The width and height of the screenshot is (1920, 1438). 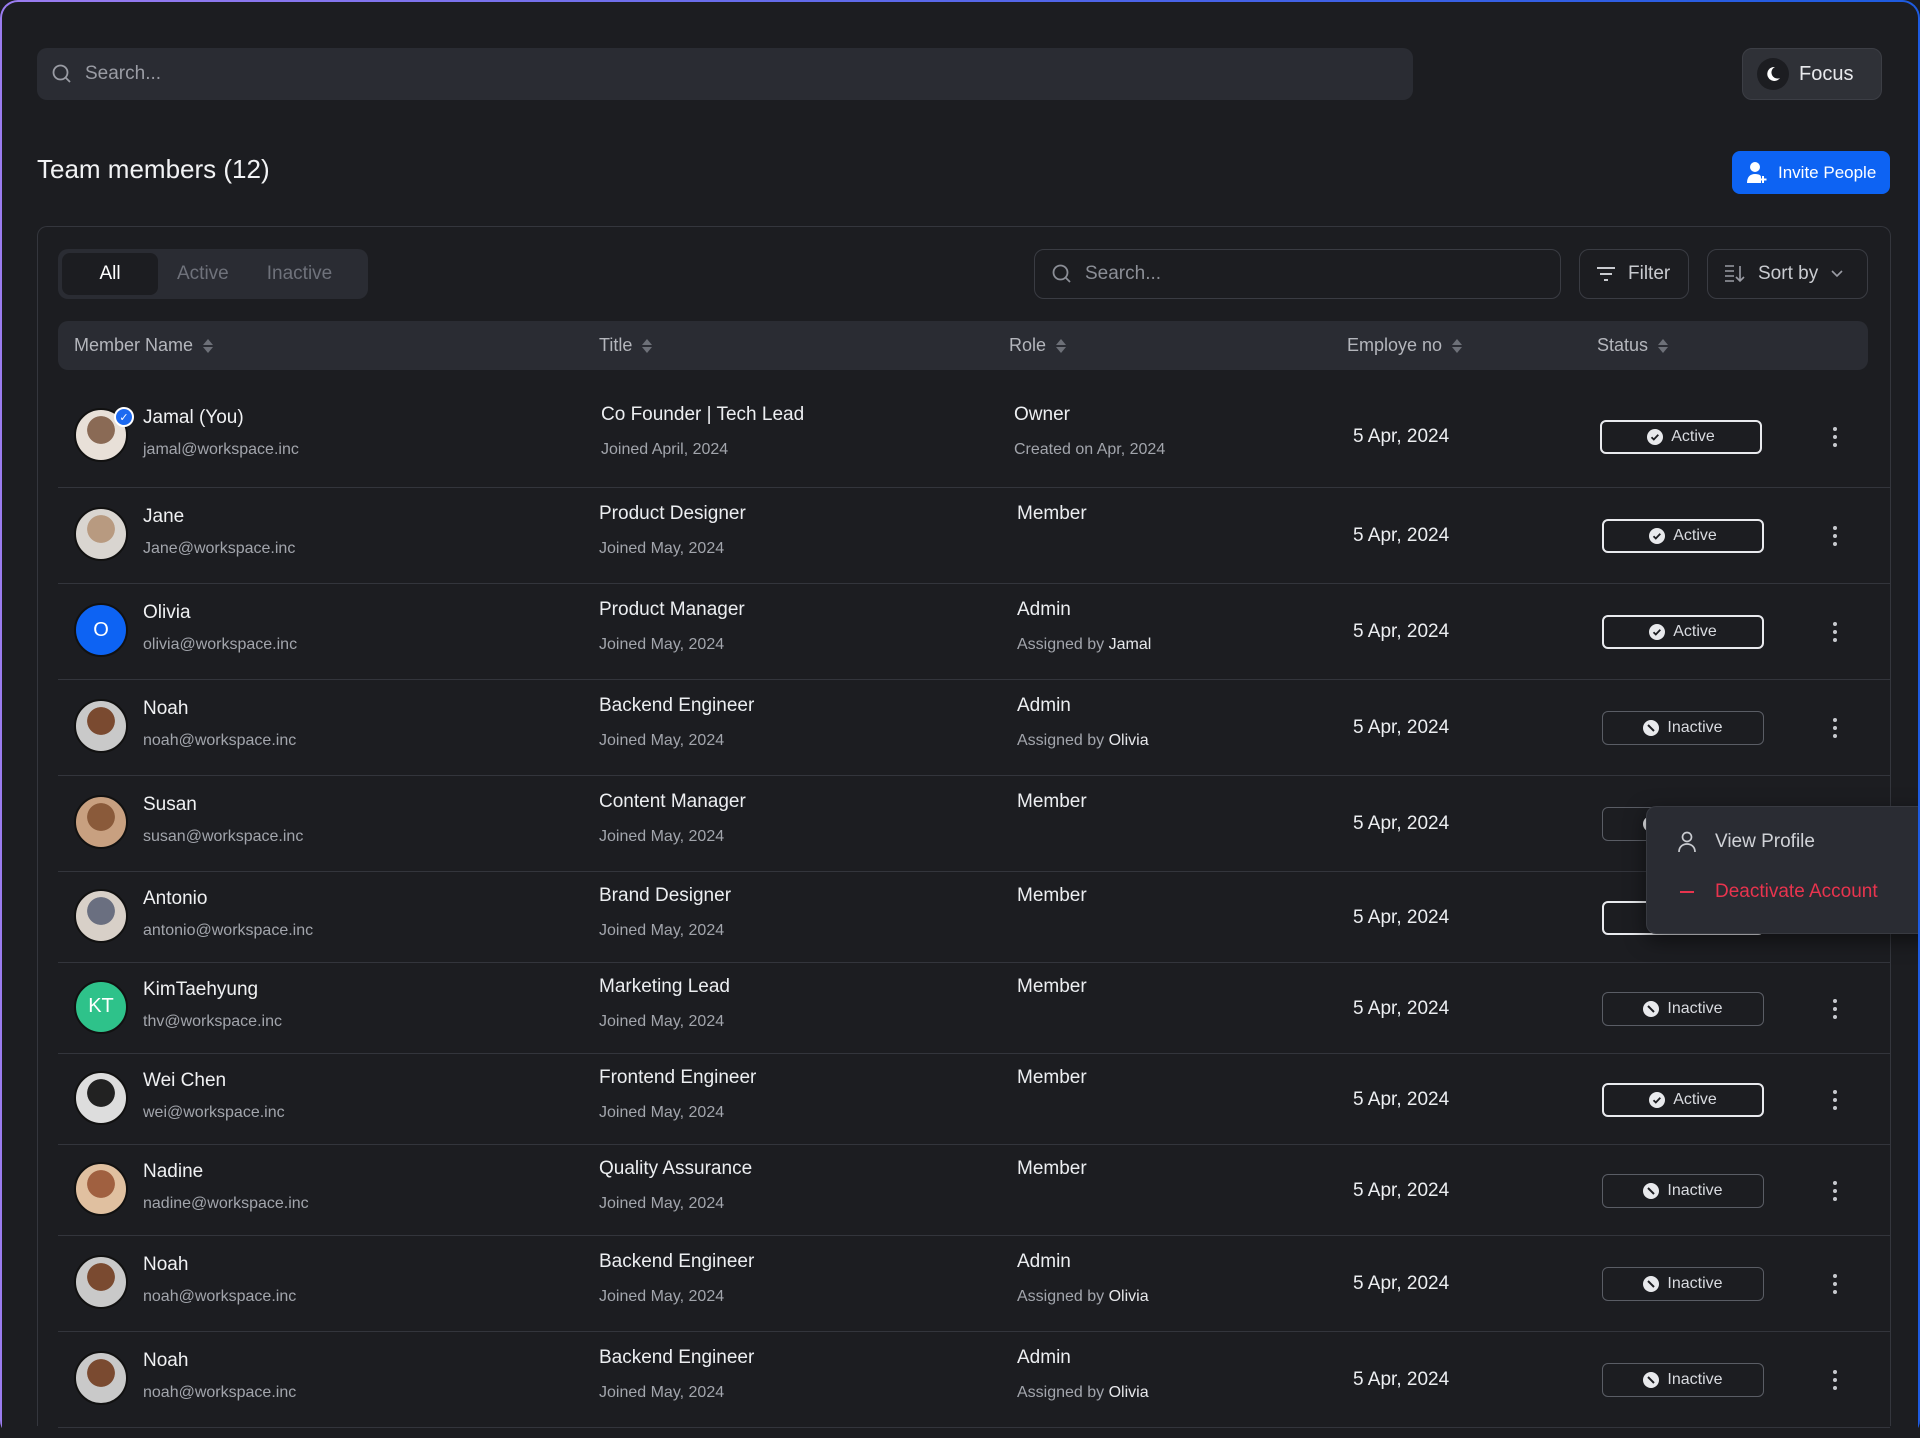 What do you see at coordinates (1606, 274) in the screenshot?
I see `filter-icon` at bounding box center [1606, 274].